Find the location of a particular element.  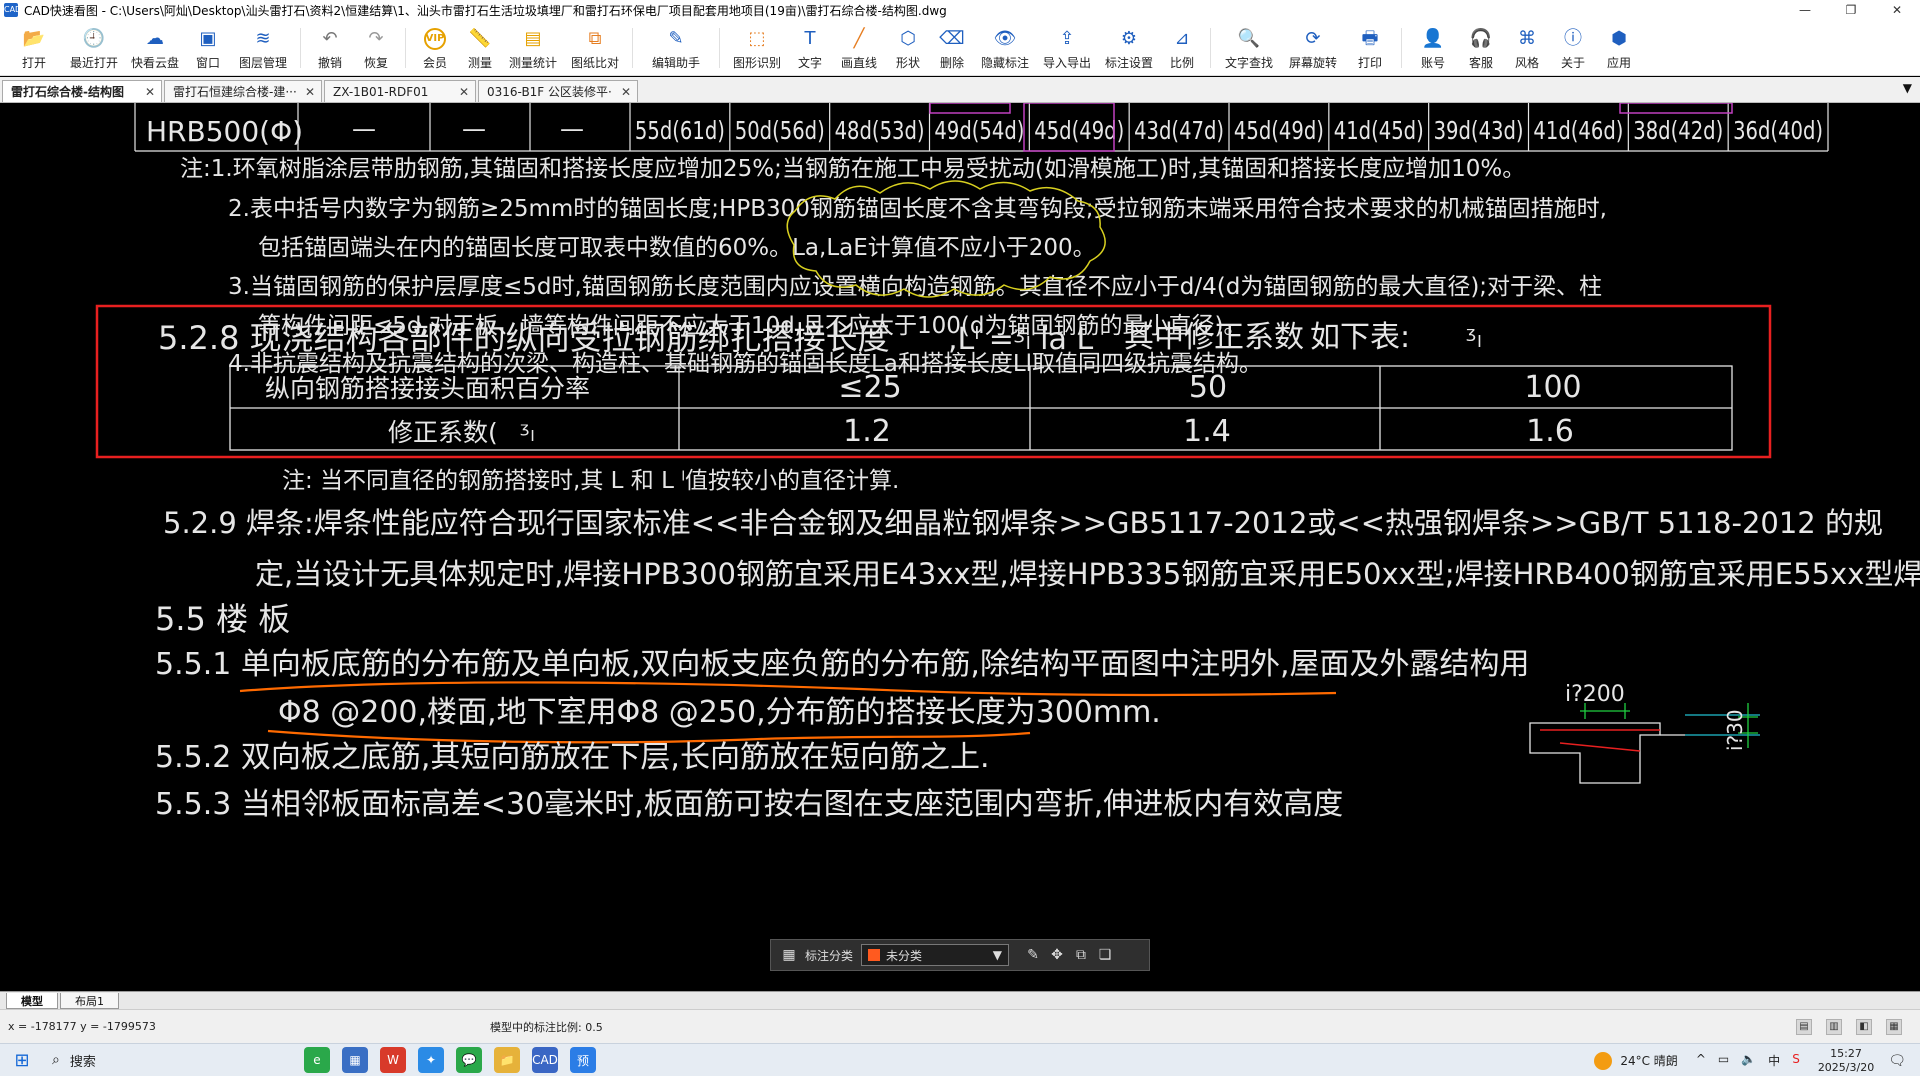

style-icon: ⌘ is located at coordinates (1527, 38).